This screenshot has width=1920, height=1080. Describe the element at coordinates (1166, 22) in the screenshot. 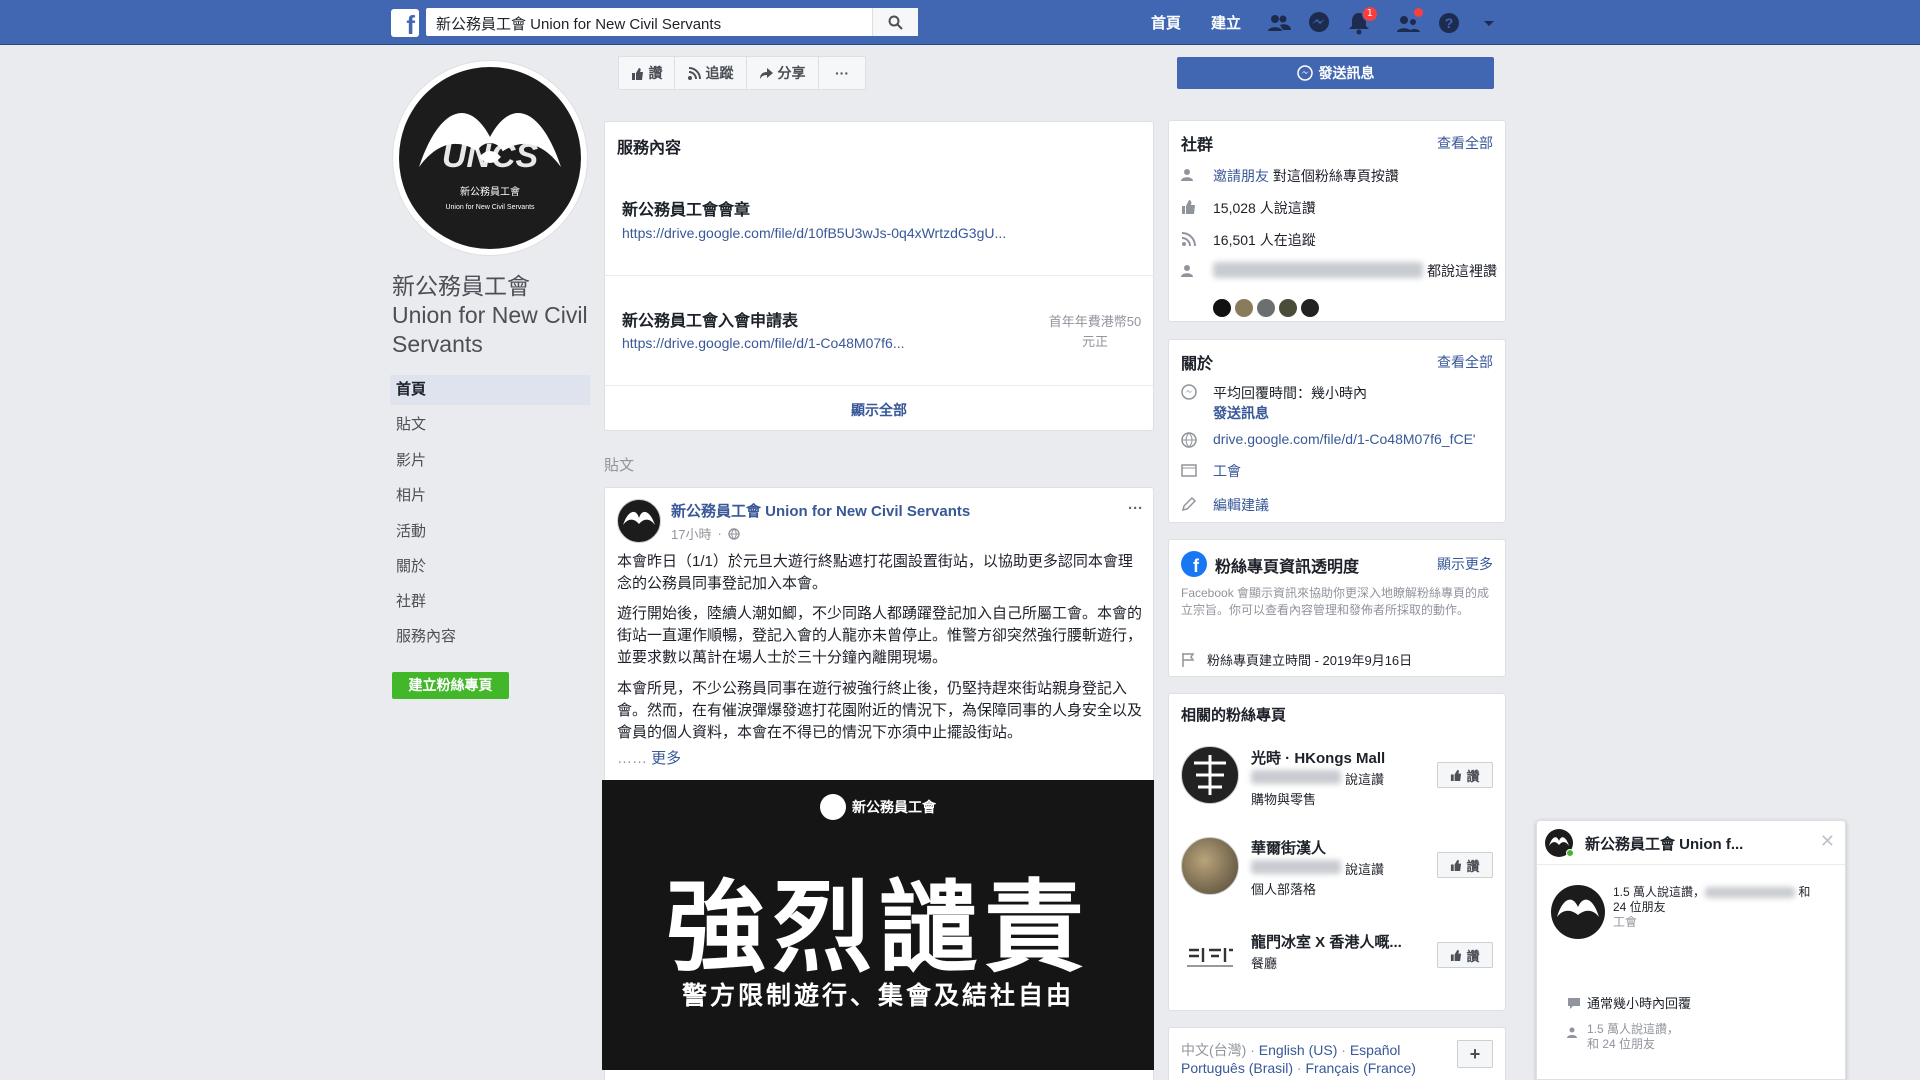

I see `nav-home-link: 首頁` at that location.